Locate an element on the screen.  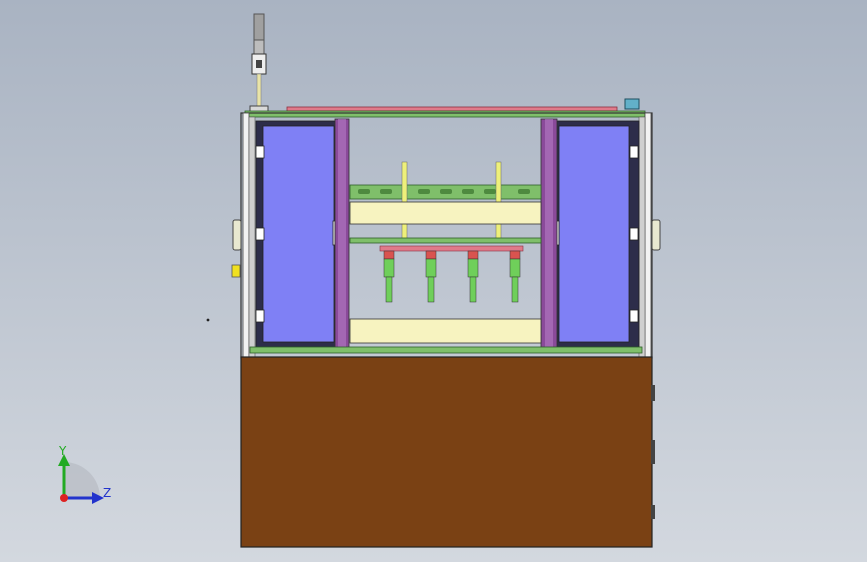
lower-plate is located at coordinates (445, 331).